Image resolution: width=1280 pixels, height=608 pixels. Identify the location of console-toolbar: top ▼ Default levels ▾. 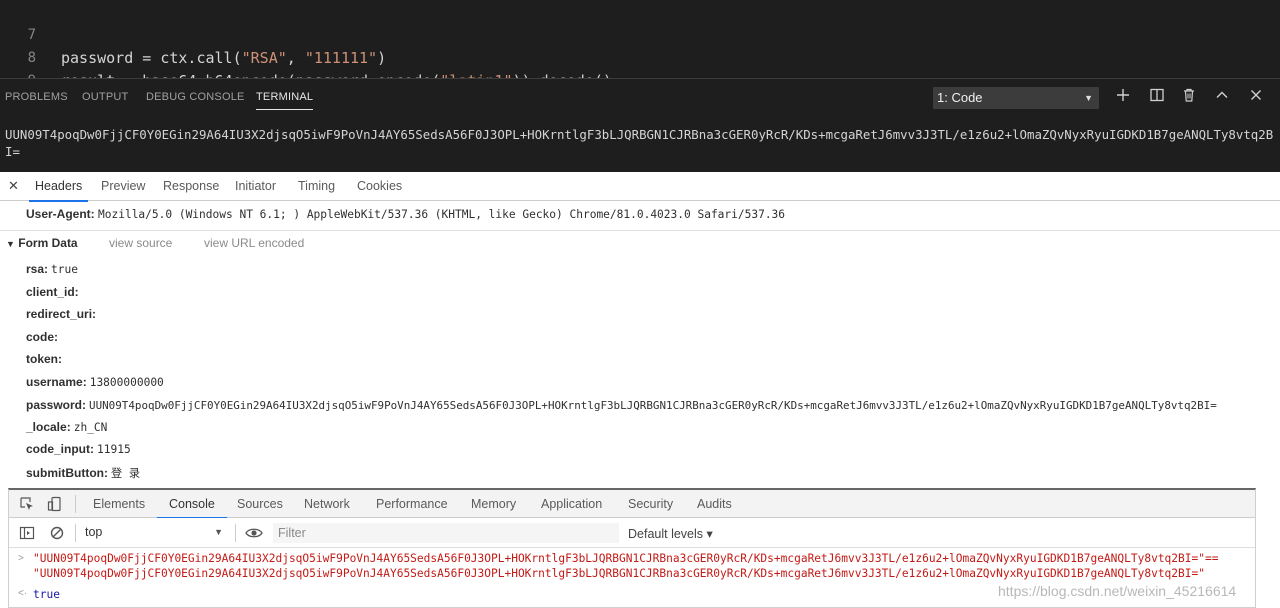
(632, 533).